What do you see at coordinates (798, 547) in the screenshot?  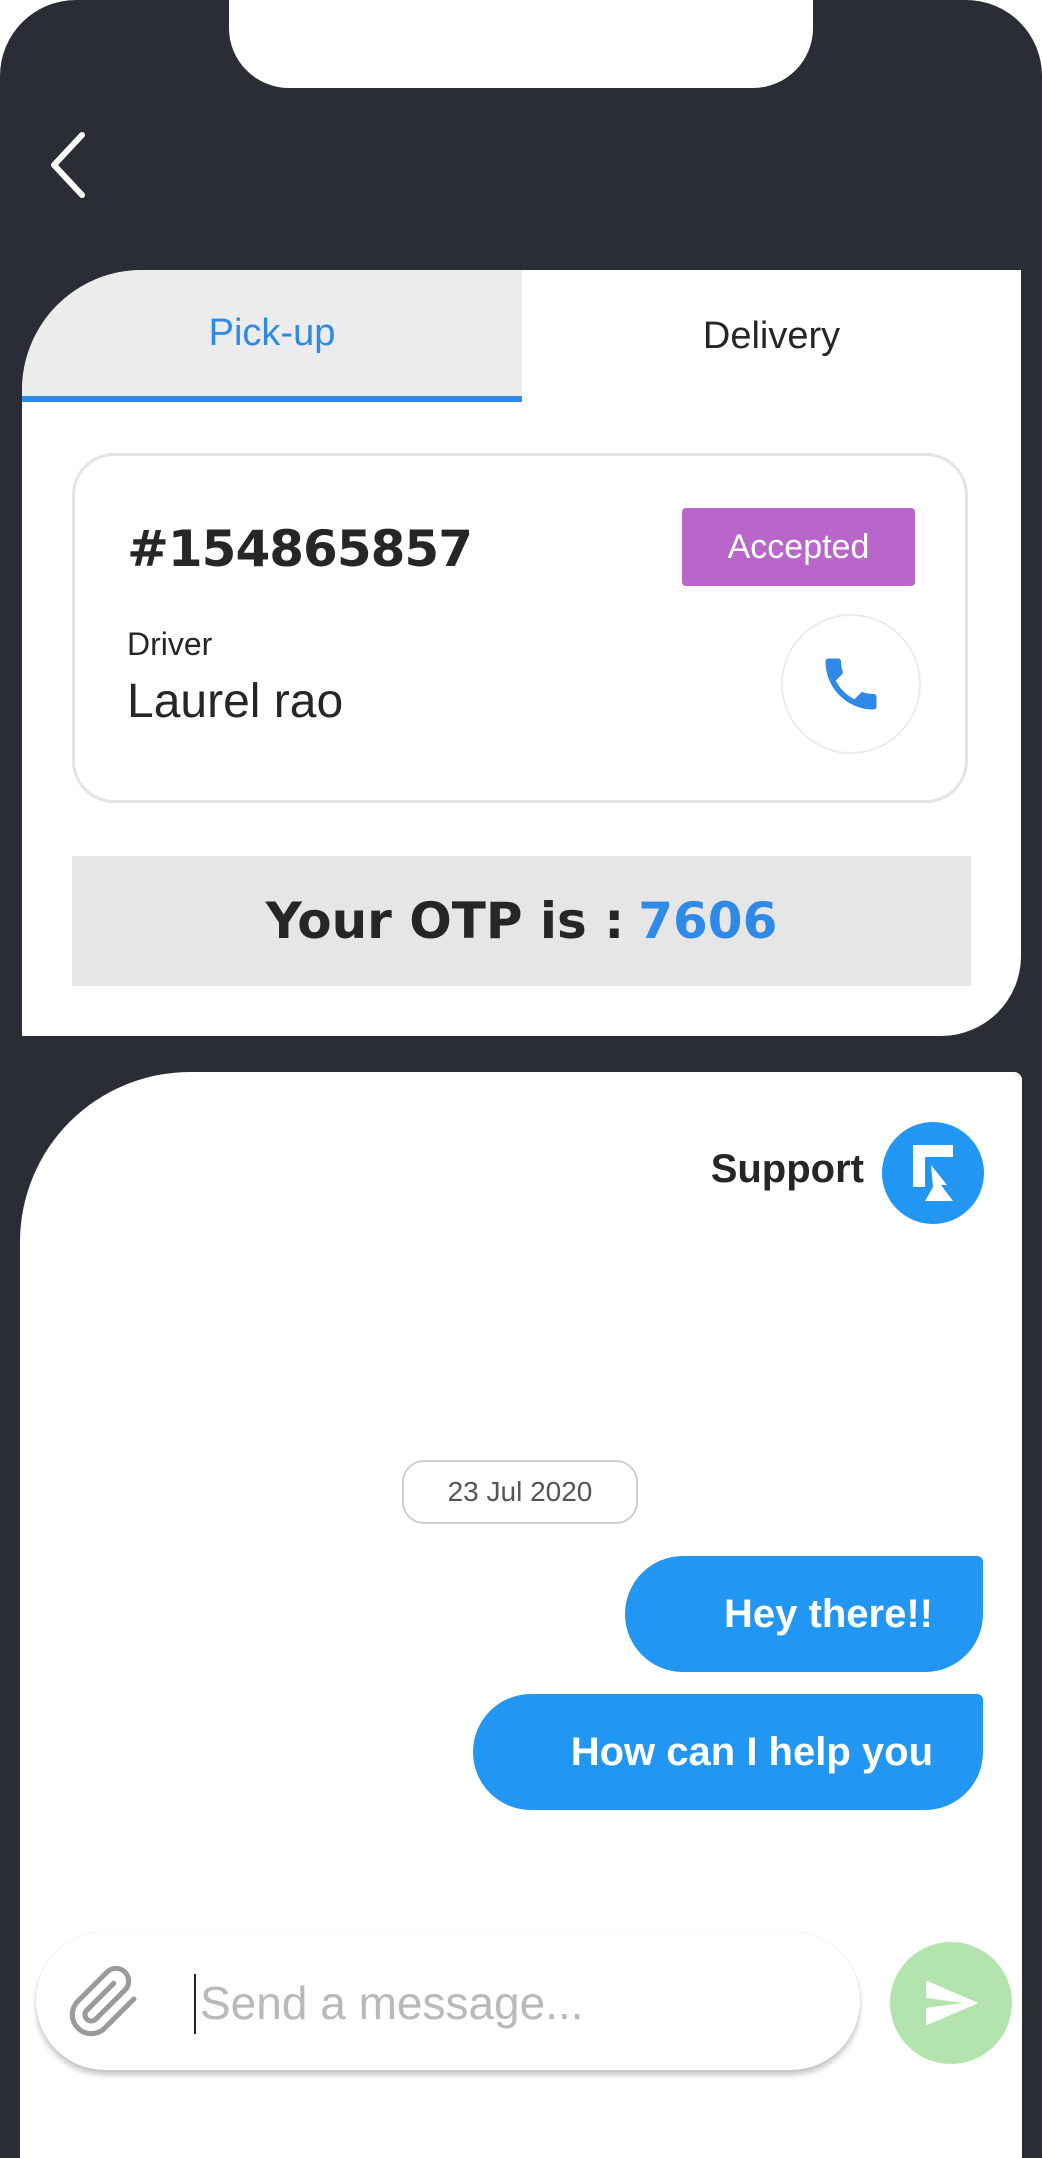 I see `status-badge: Accepted` at bounding box center [798, 547].